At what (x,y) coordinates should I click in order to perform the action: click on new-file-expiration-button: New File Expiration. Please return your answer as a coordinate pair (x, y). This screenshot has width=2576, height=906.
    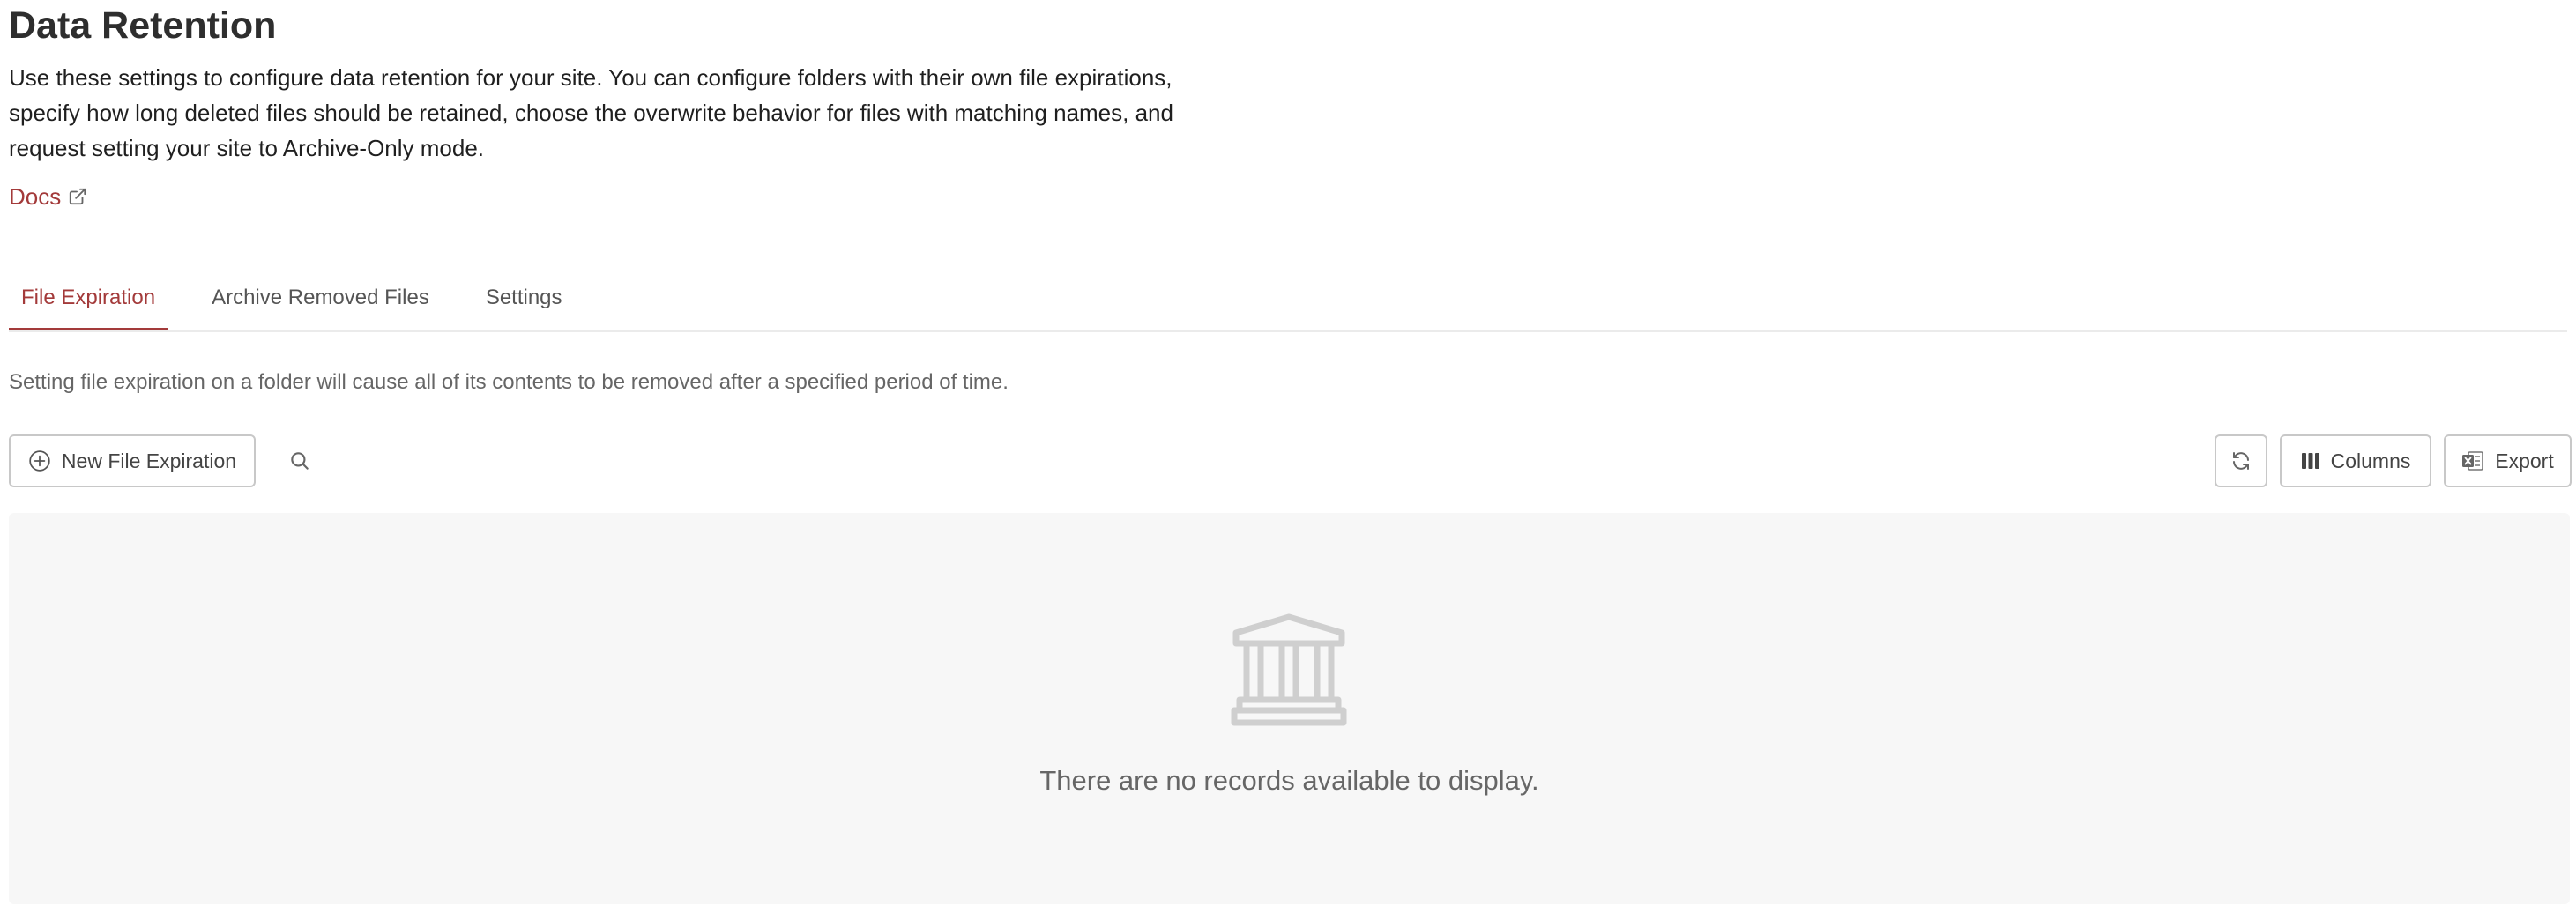
    Looking at the image, I should click on (133, 460).